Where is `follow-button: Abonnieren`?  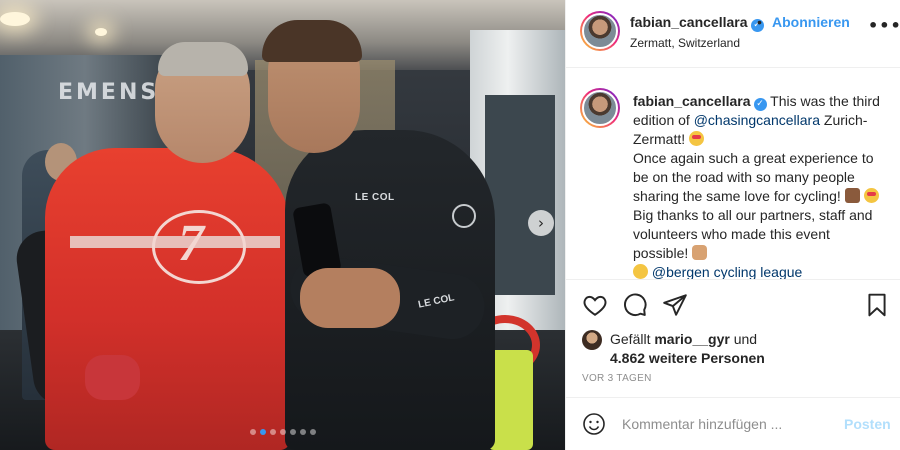
follow-button: Abonnieren is located at coordinates (811, 22).